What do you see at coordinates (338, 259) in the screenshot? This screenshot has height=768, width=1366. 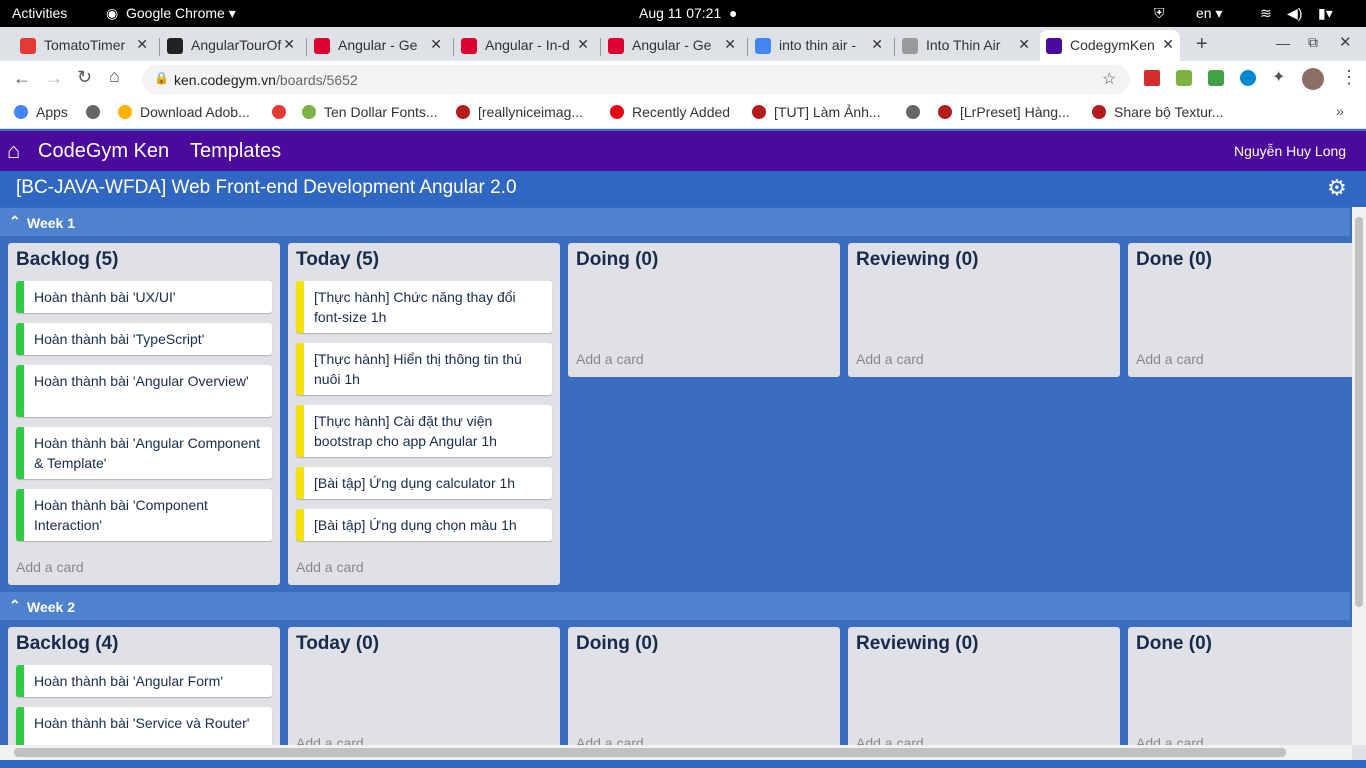 I see `list-title: Today (5)` at bounding box center [338, 259].